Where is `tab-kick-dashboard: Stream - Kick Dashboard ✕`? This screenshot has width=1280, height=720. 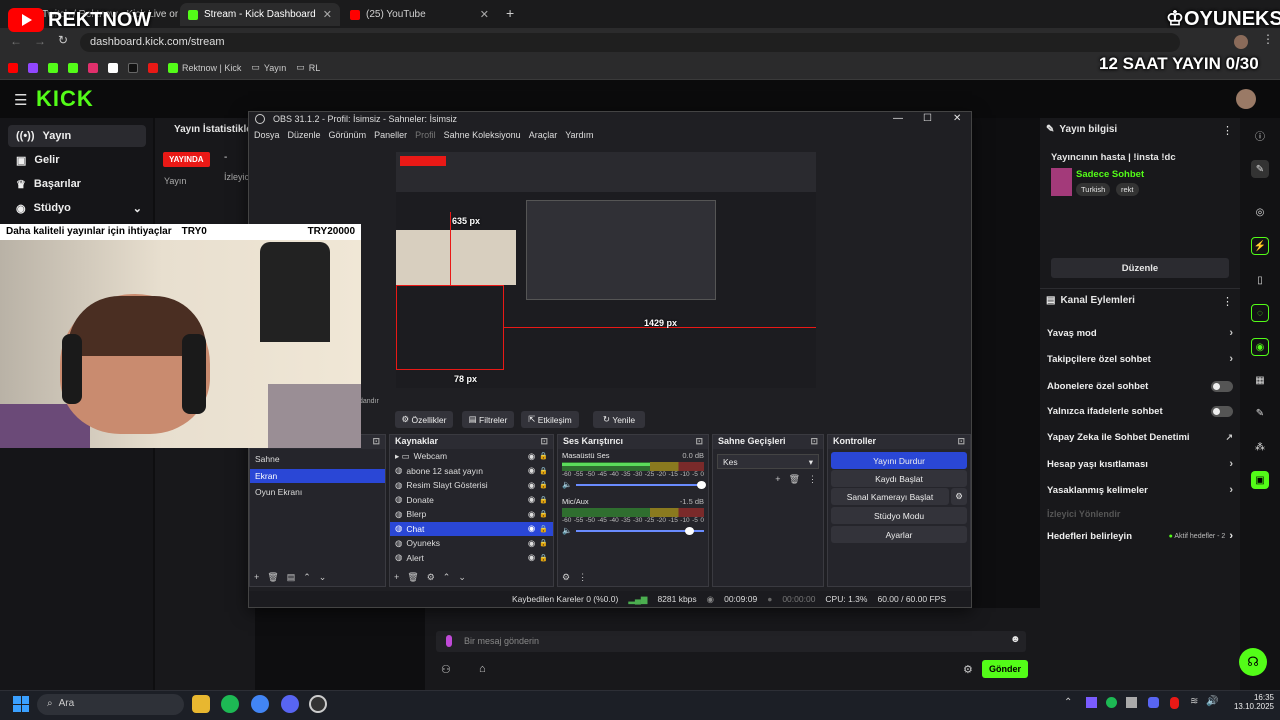 tab-kick-dashboard: Stream - Kick Dashboard ✕ is located at coordinates (260, 14).